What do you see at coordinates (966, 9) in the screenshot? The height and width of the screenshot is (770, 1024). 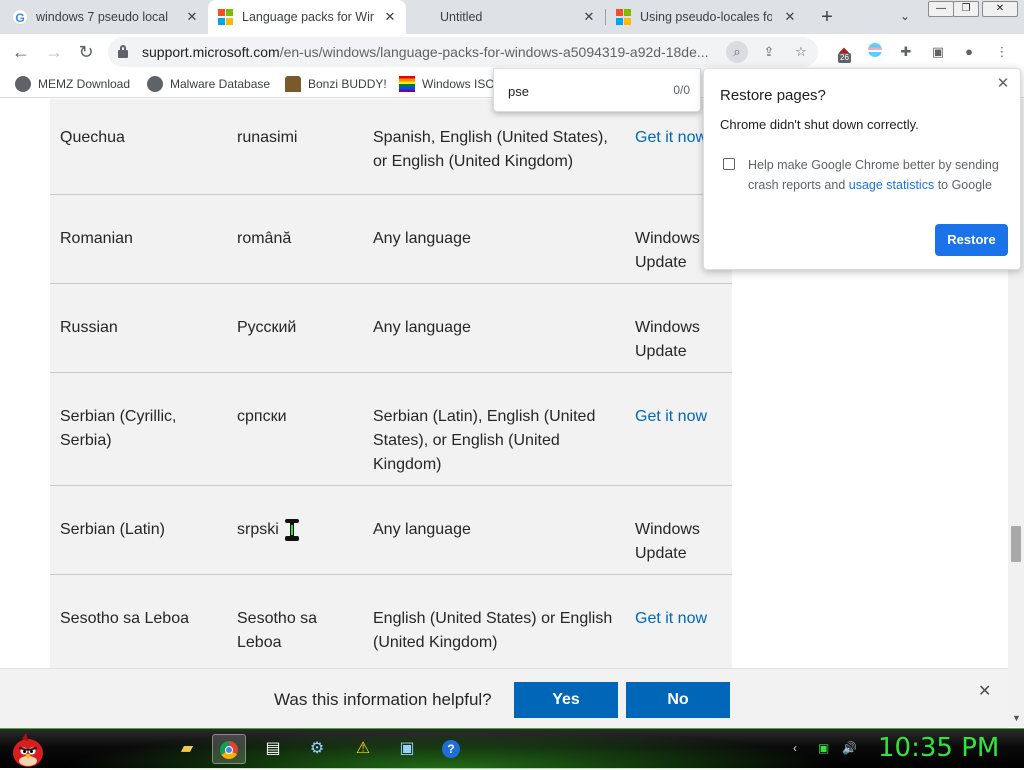 I see `maximize-button: ❐` at bounding box center [966, 9].